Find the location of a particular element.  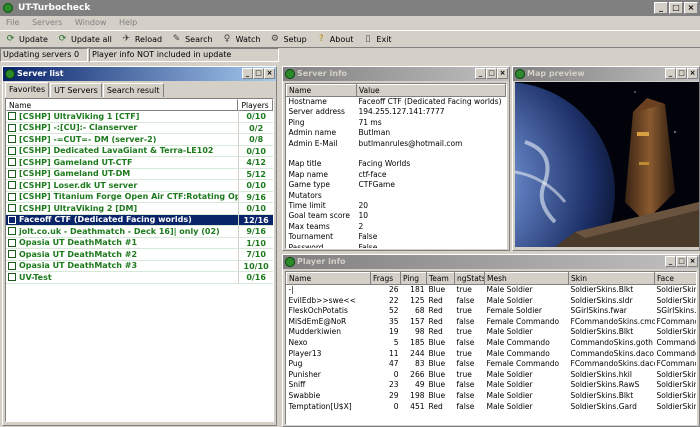

server-list-maximize-button: □ is located at coordinates (258, 73).